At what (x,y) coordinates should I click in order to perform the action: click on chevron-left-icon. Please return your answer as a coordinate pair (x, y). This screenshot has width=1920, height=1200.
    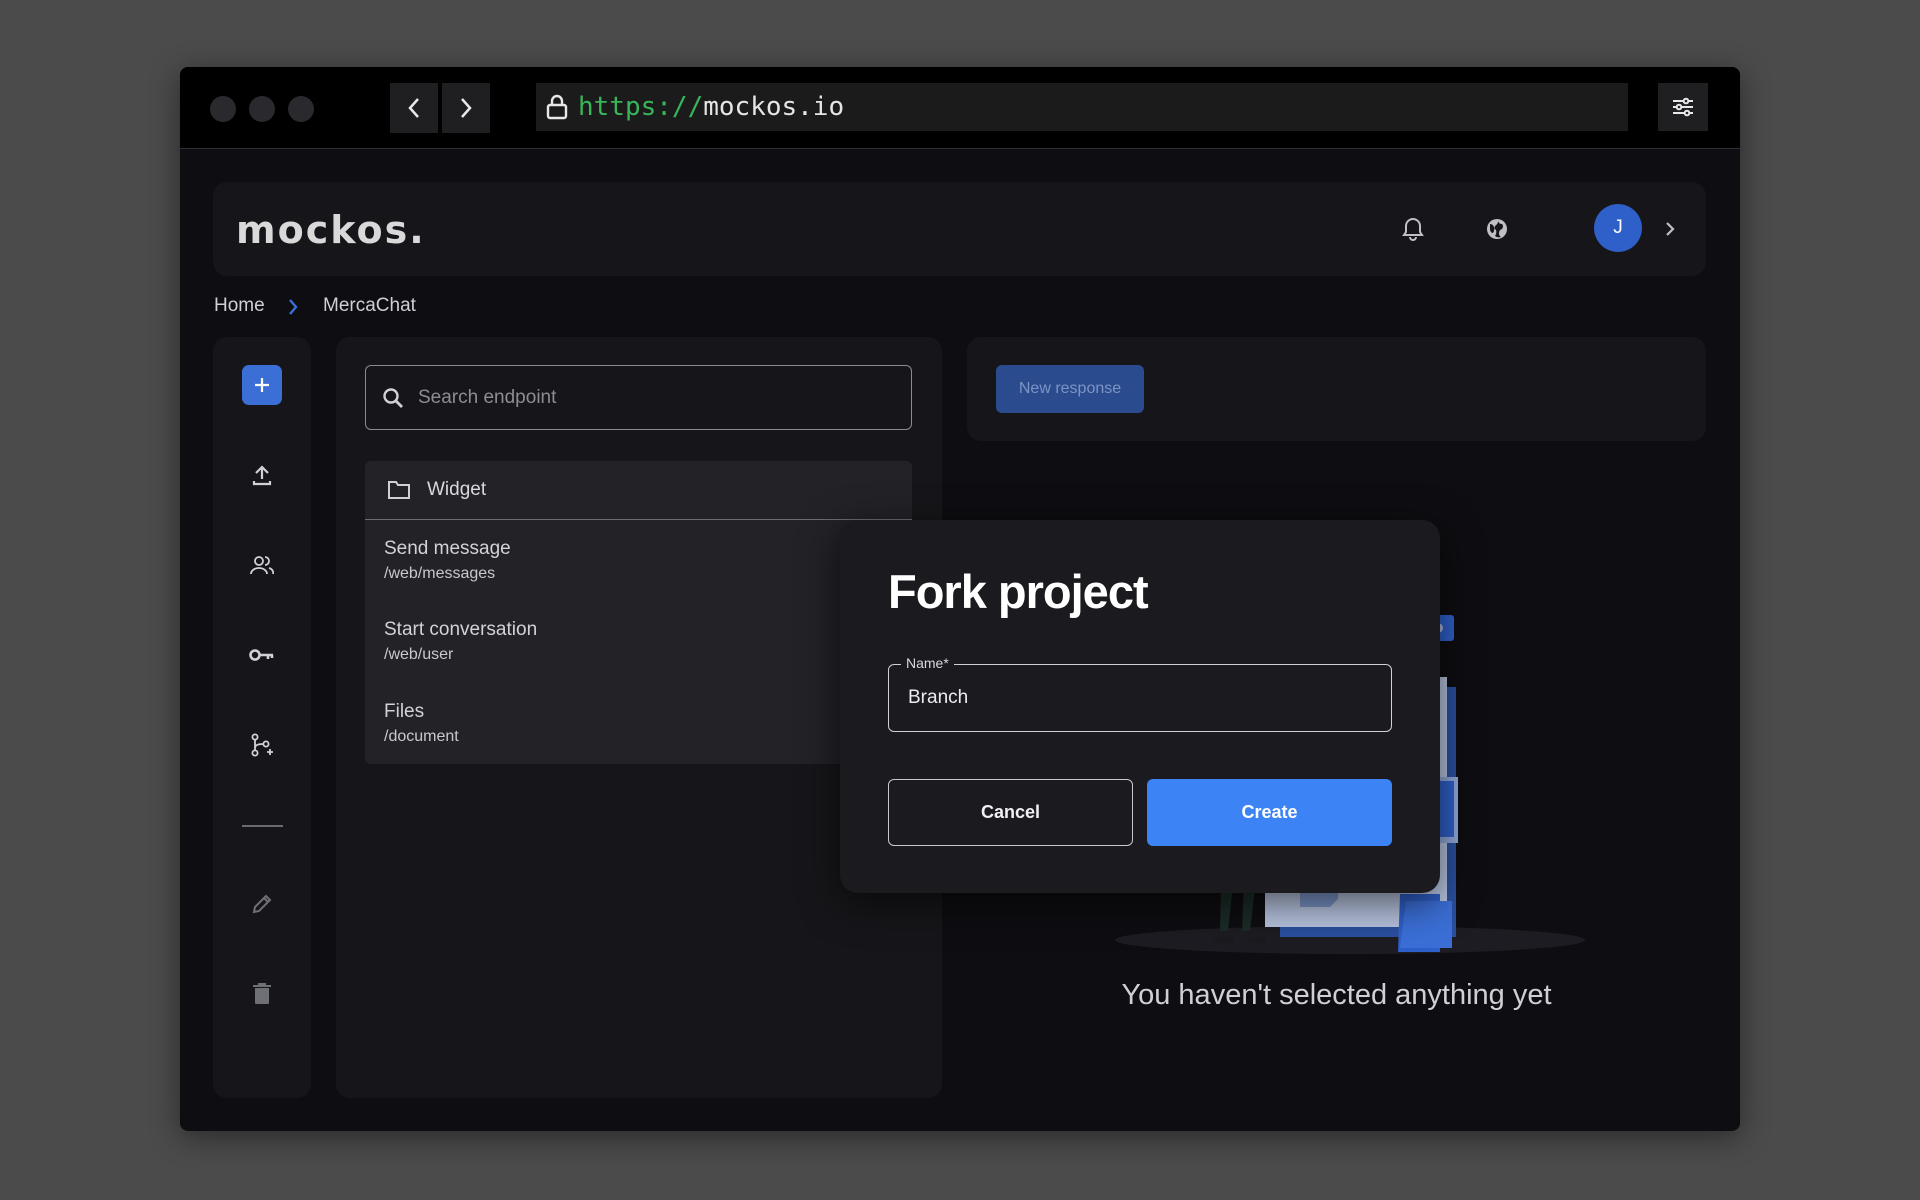
    Looking at the image, I should click on (413, 108).